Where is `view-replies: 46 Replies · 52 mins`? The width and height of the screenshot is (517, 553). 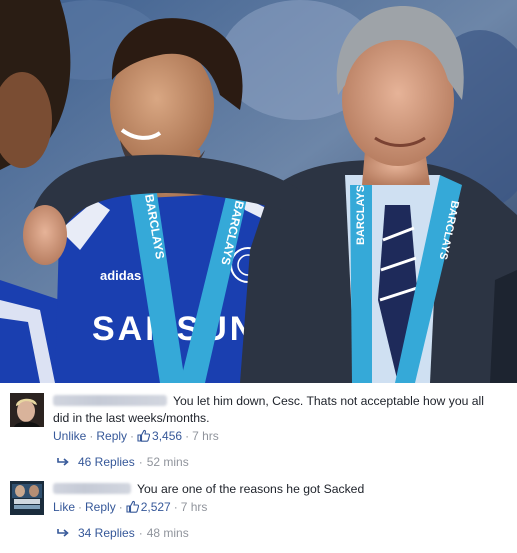
view-replies: 46 Replies · 52 mins is located at coordinates (123, 462).